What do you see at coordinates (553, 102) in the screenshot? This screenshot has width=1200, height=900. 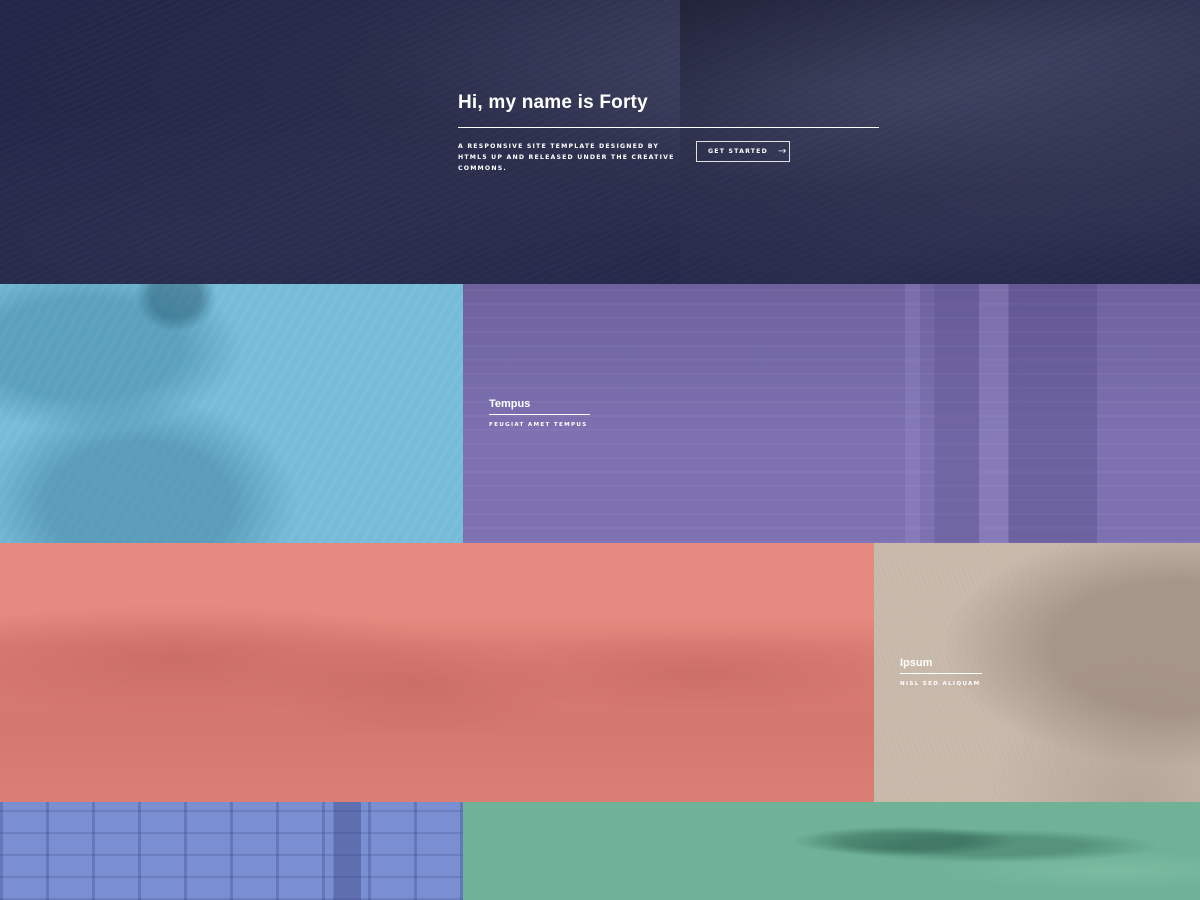 I see `page-title: Hi, my name is Forty` at bounding box center [553, 102].